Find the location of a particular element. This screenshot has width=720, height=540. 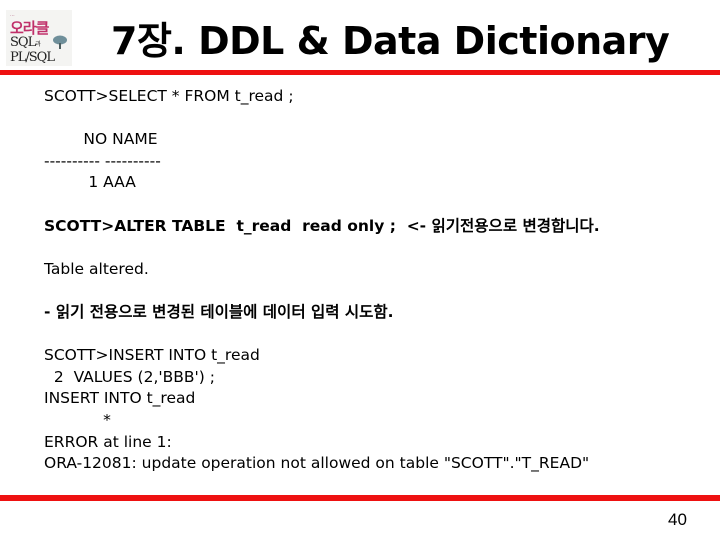

transcript-line: ERROR at line 1: is located at coordinates (108, 441).